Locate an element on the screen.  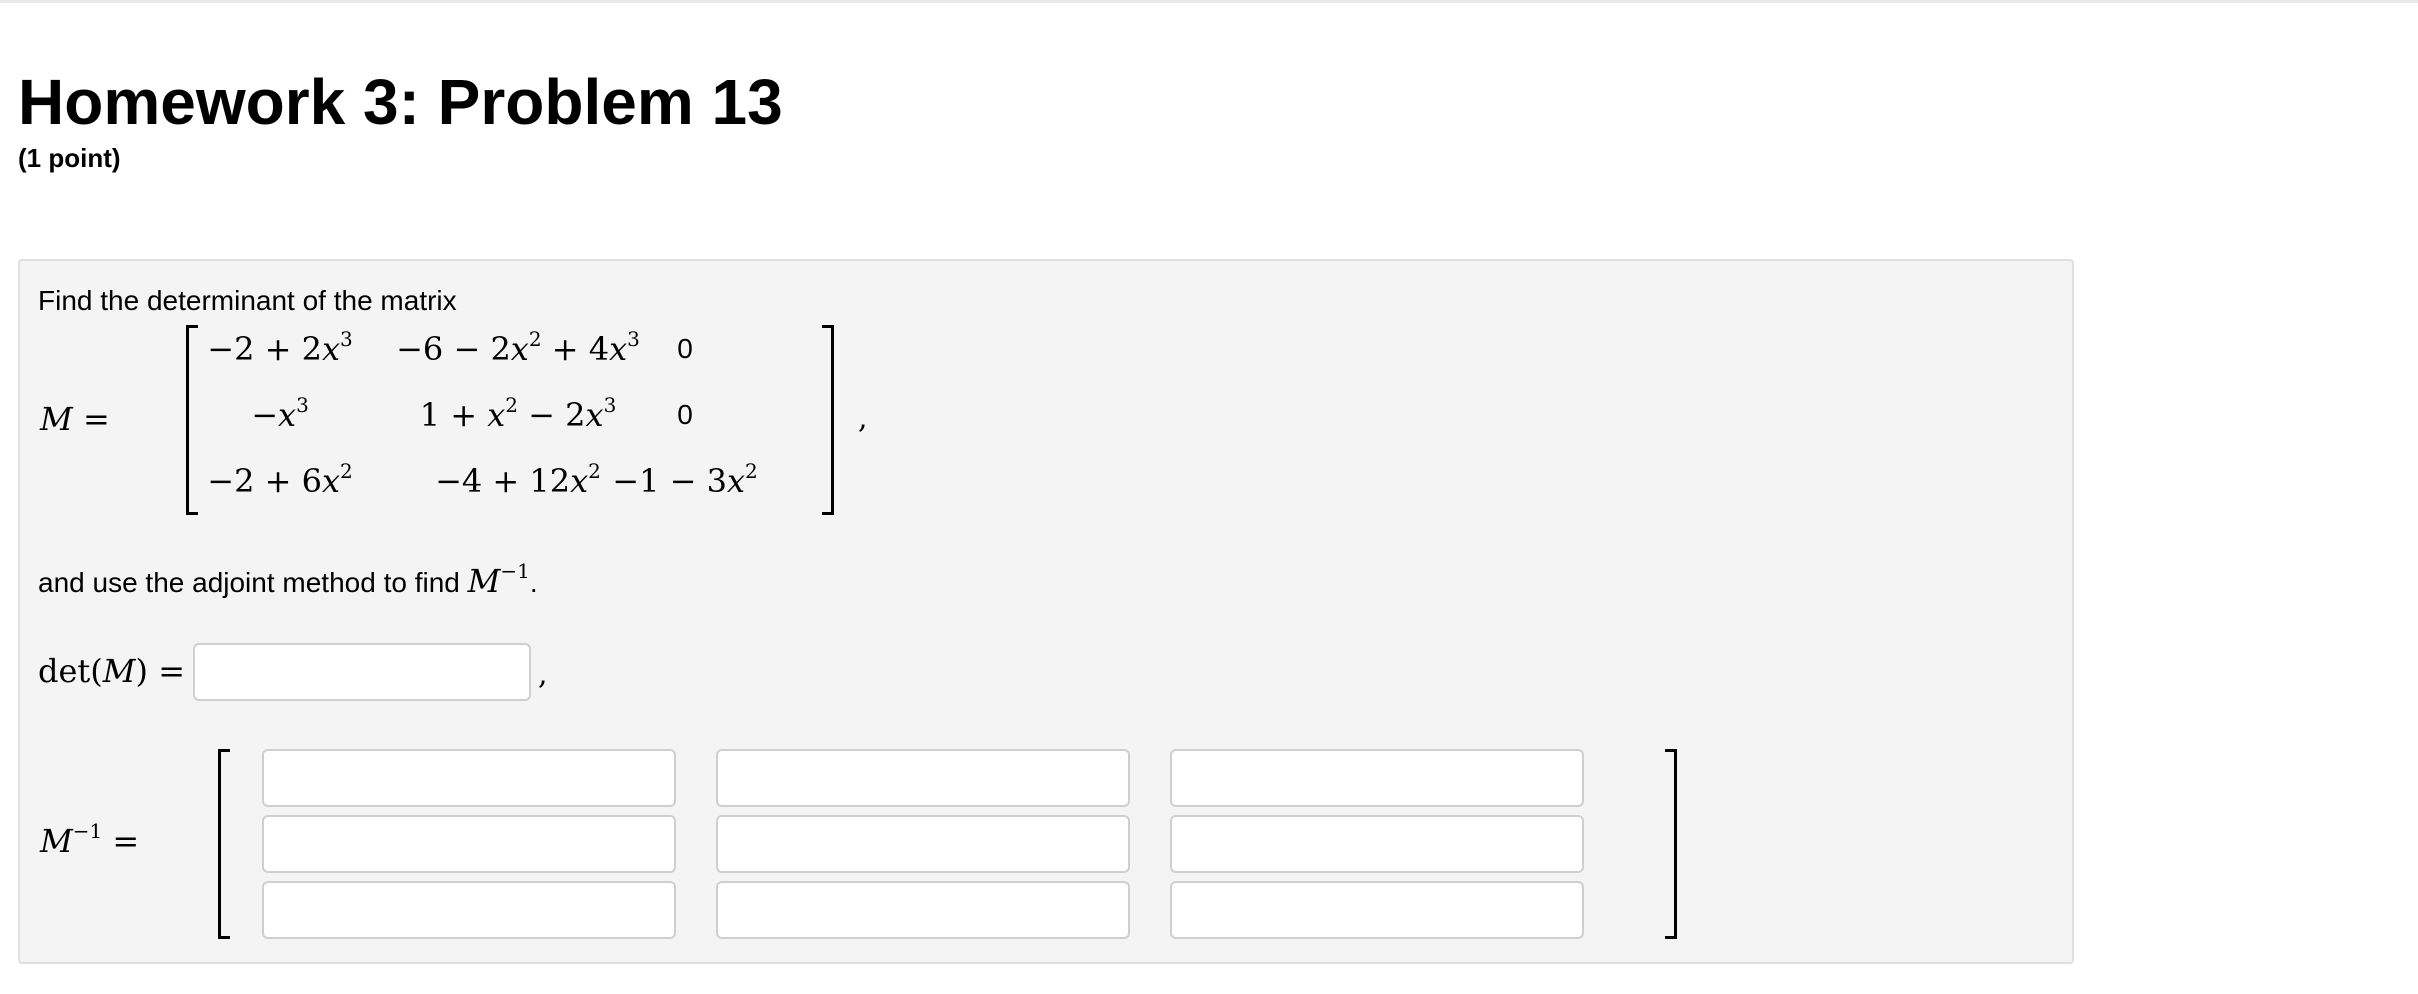
problem-points: (1 point) is located at coordinates (69, 158).